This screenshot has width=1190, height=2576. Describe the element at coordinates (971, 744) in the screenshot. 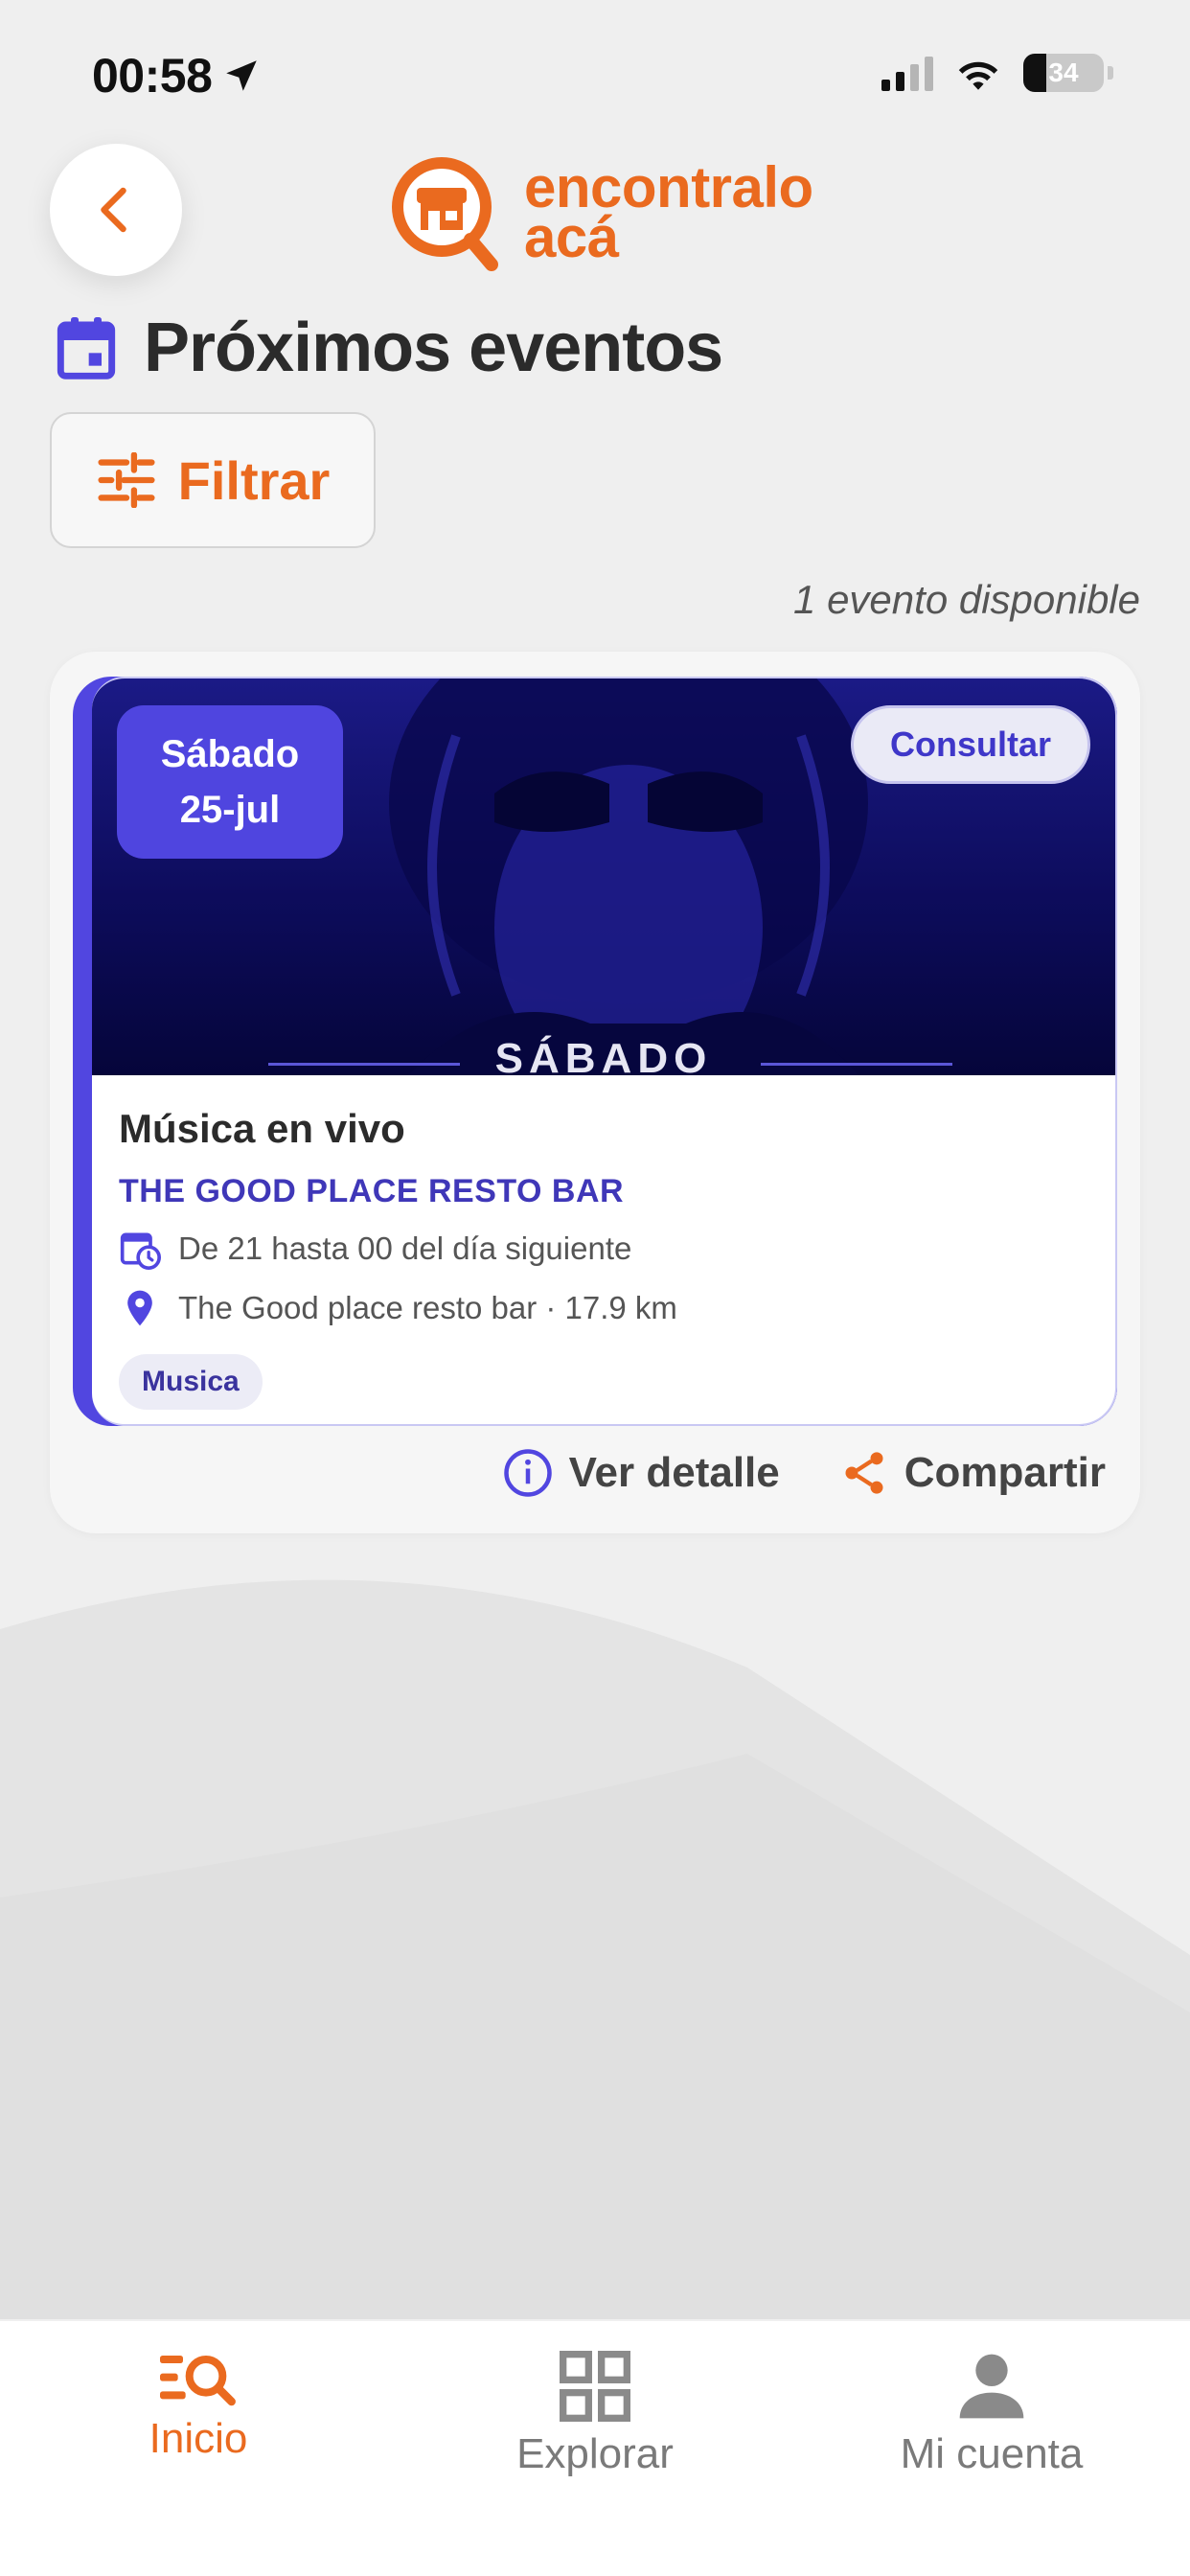

I see `consult-button: Consultar` at that location.